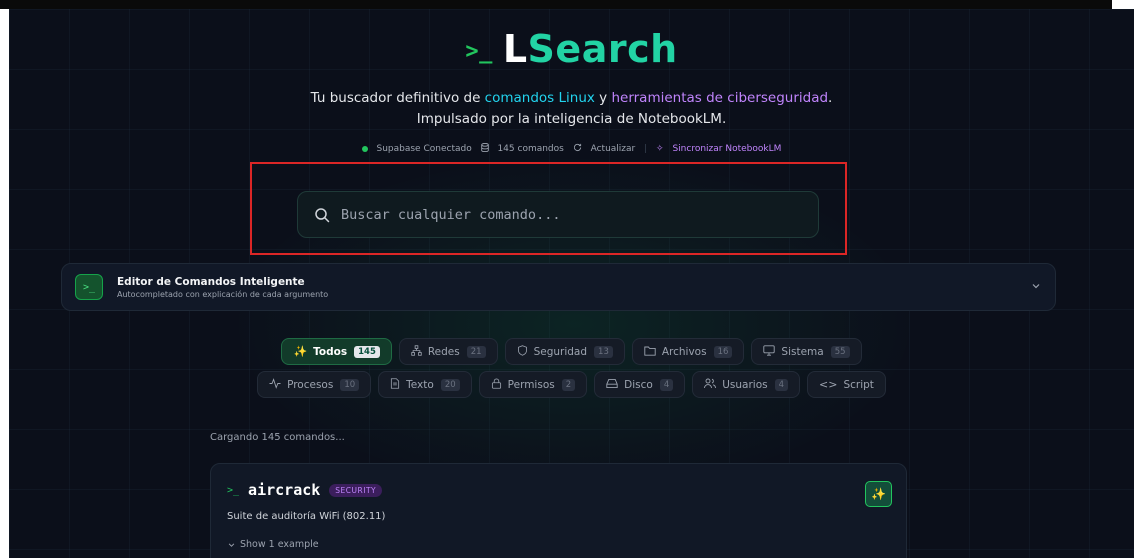  I want to click on filter-permisos: Permisos 2, so click(533, 384).